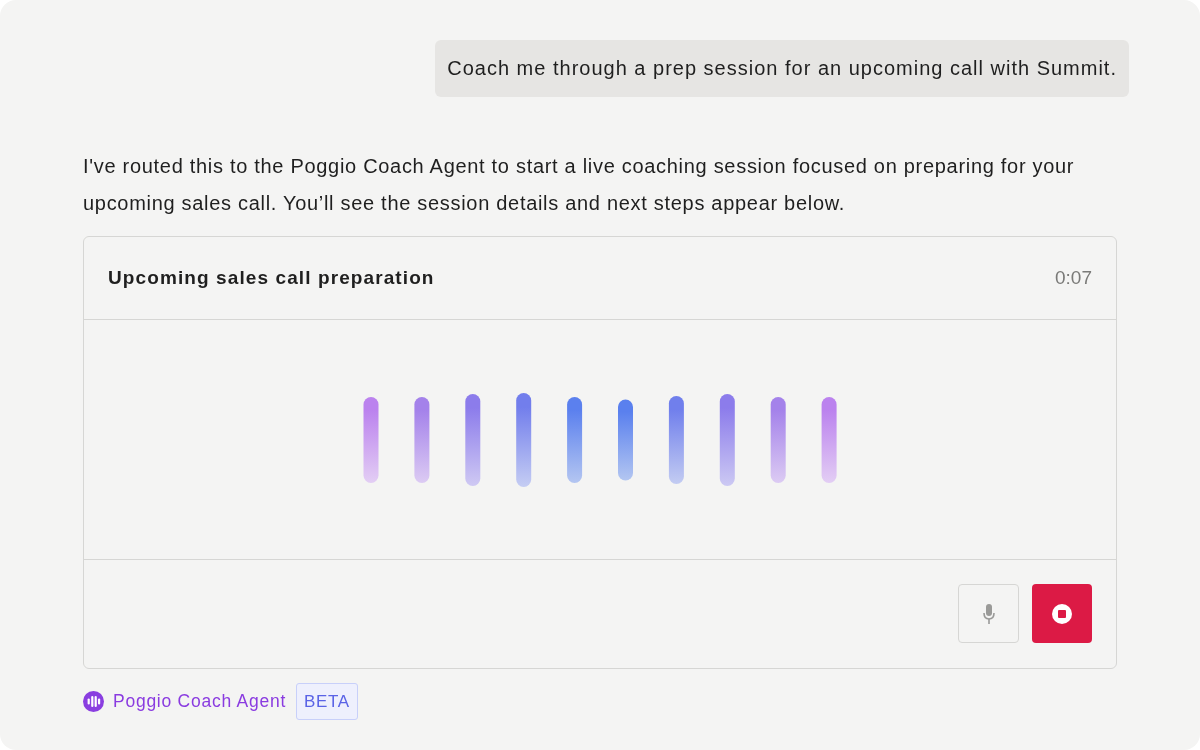 Image resolution: width=1200 pixels, height=750 pixels. I want to click on agent-name: Poggio Coach Agent, so click(200, 701).